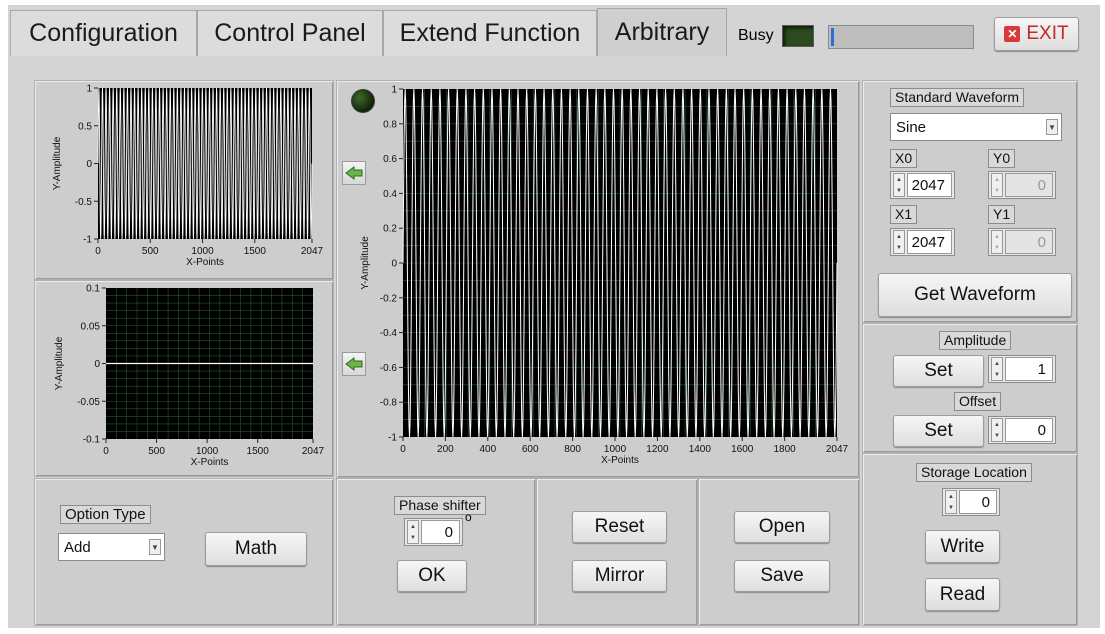  What do you see at coordinates (205, 163) in the screenshot?
I see `waveform-line` at bounding box center [205, 163].